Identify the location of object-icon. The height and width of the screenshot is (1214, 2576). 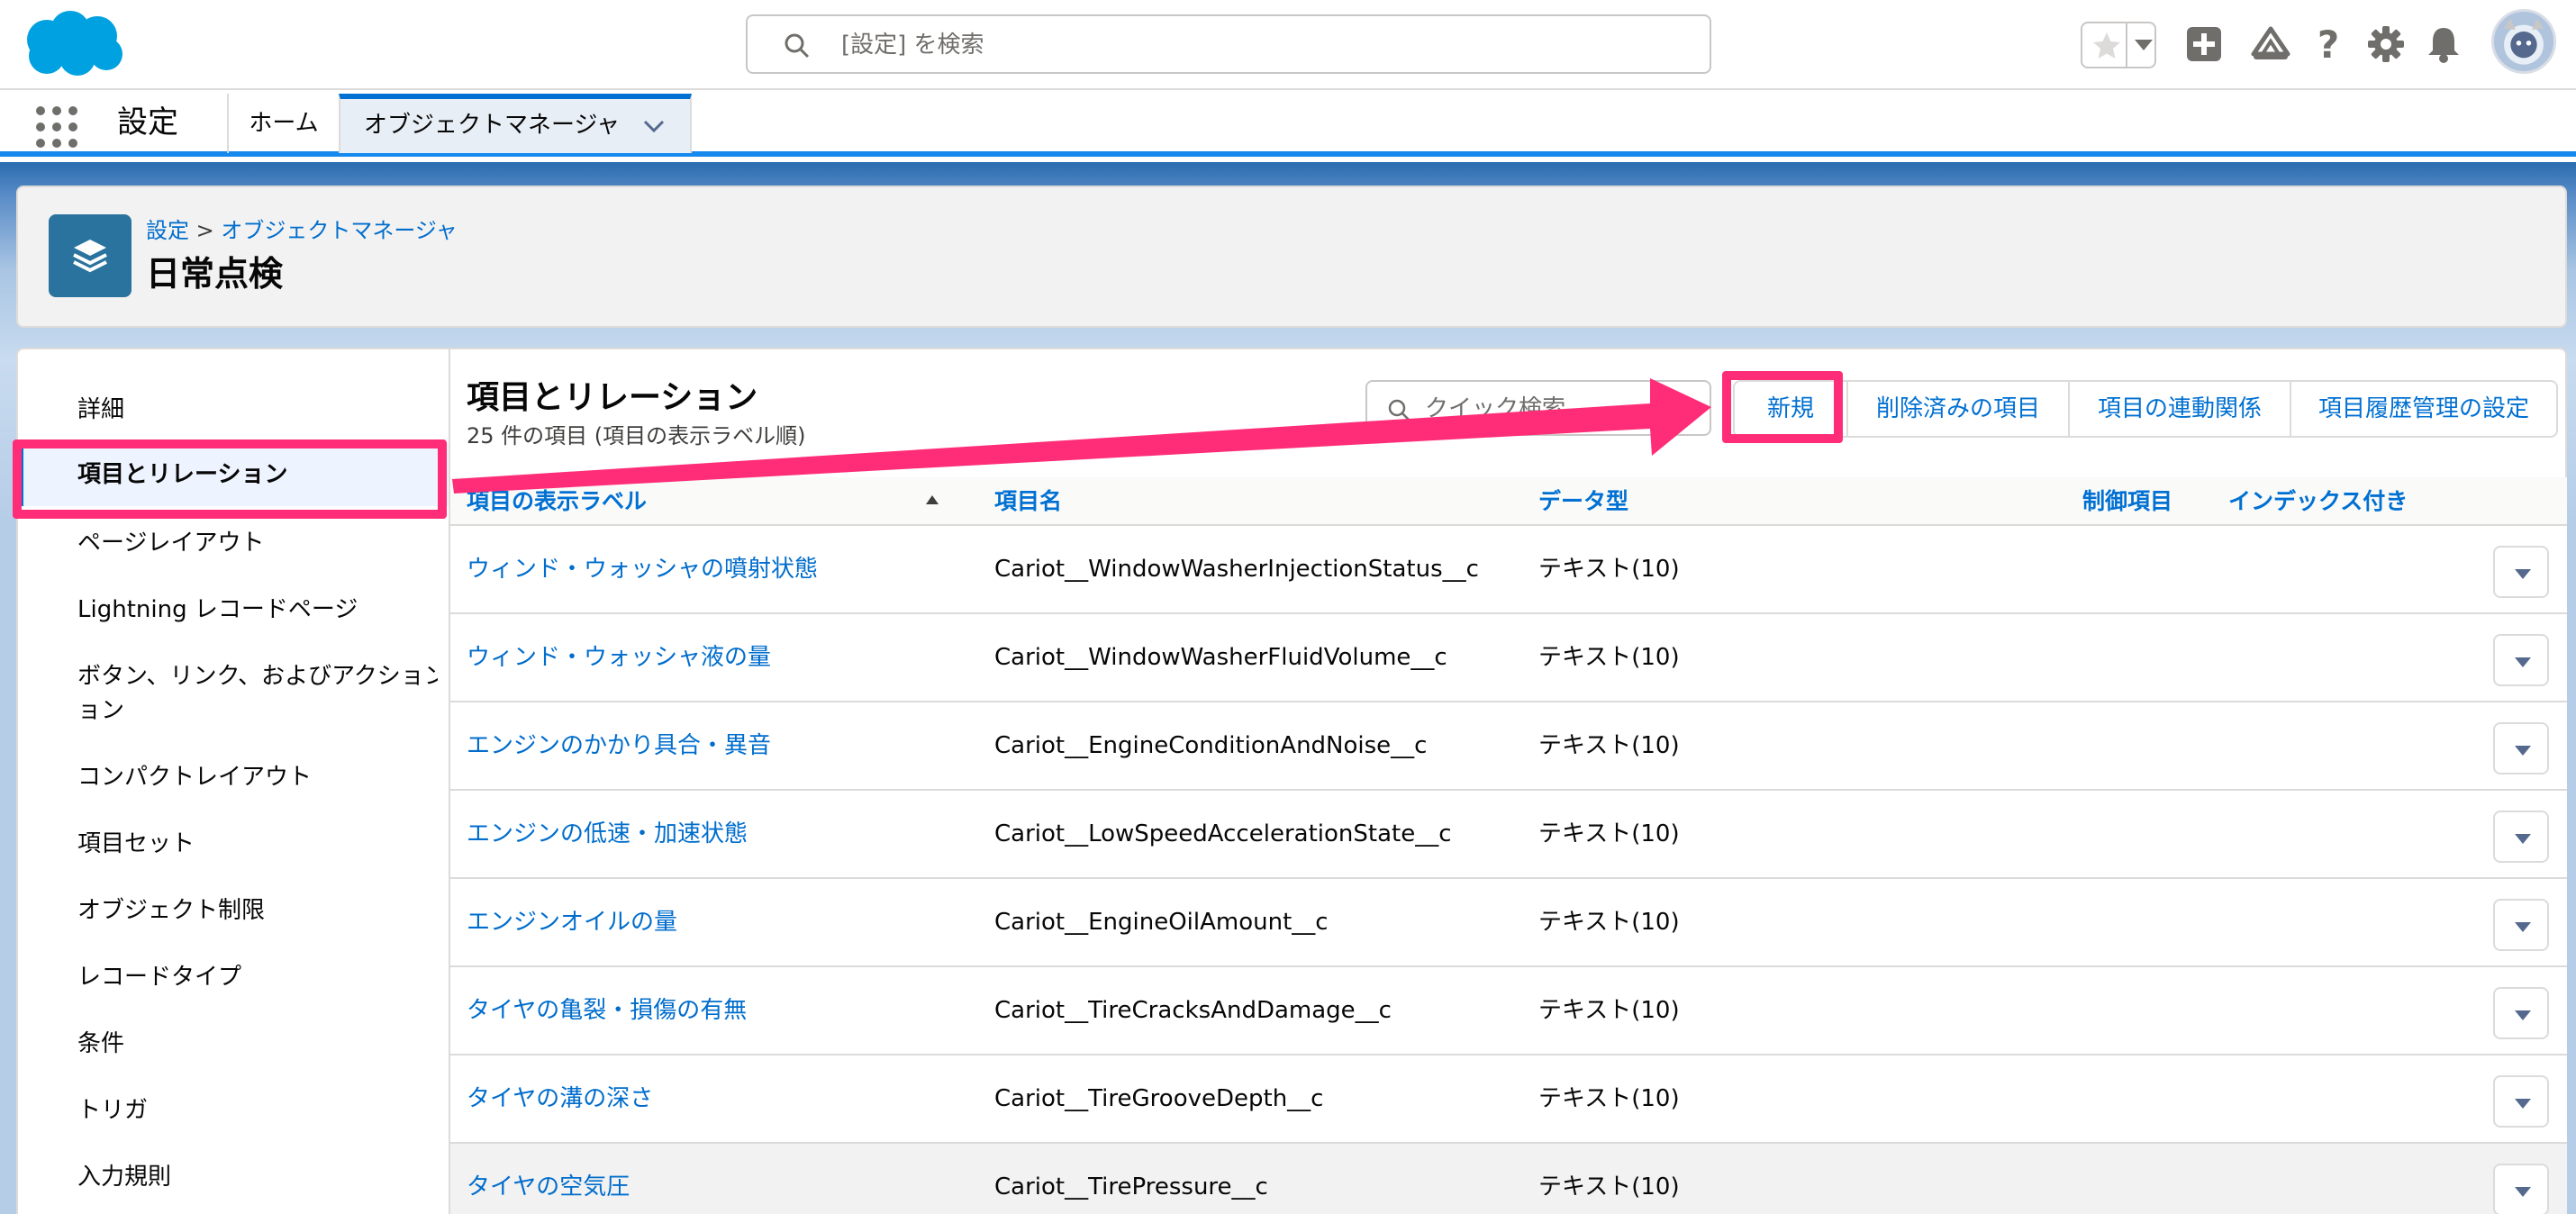
(90, 255).